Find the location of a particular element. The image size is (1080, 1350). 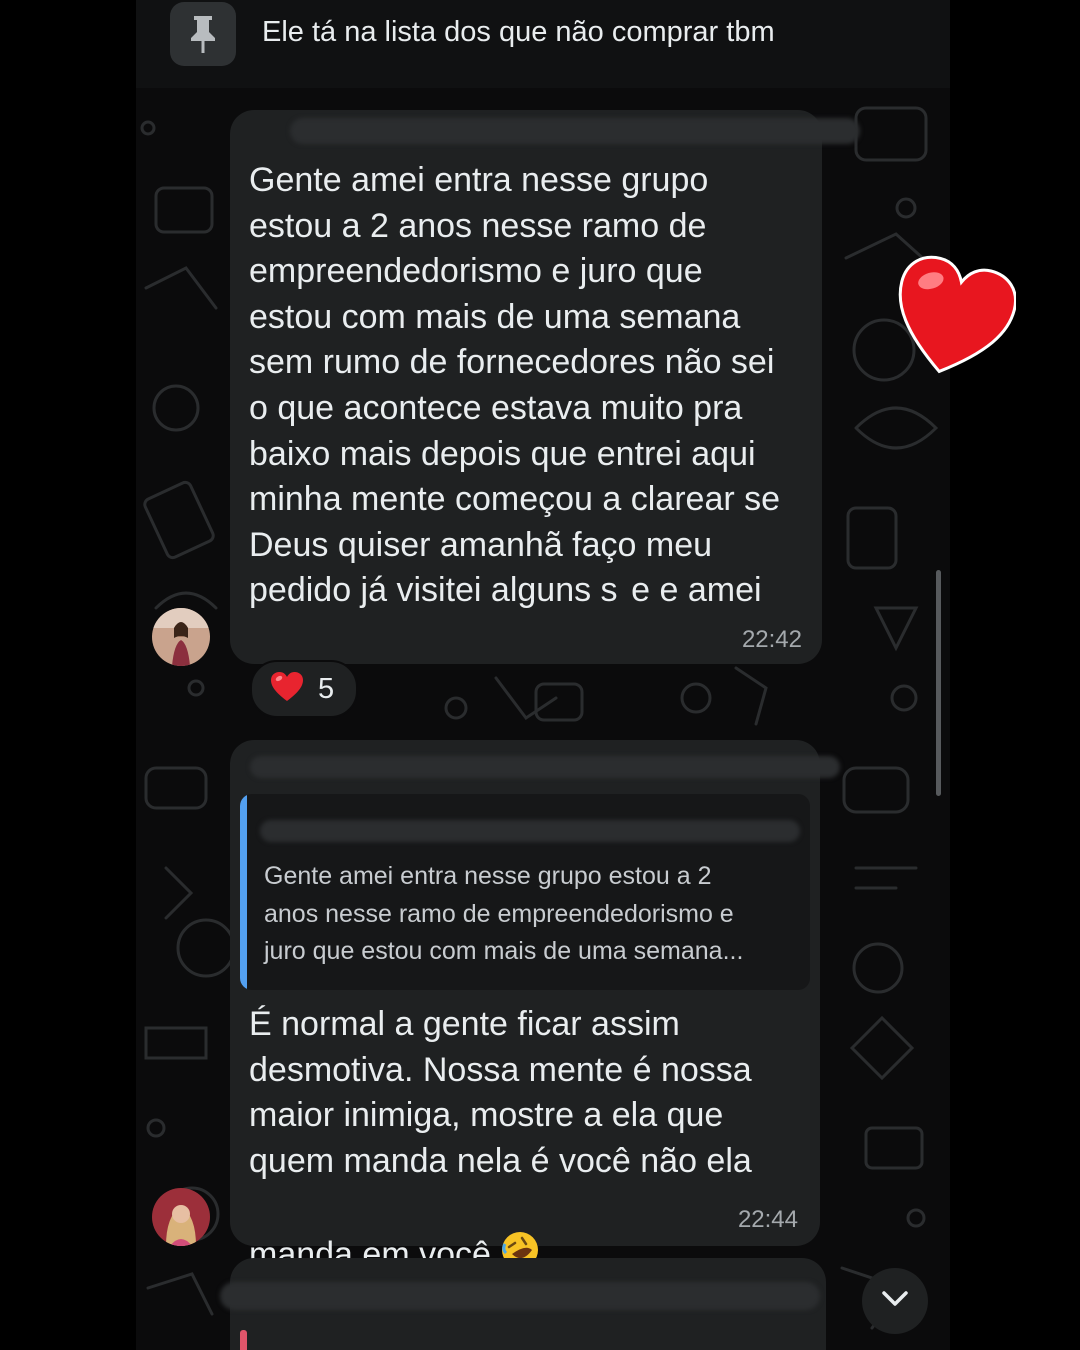

message-timestamp: 22:42 is located at coordinates (771, 639).